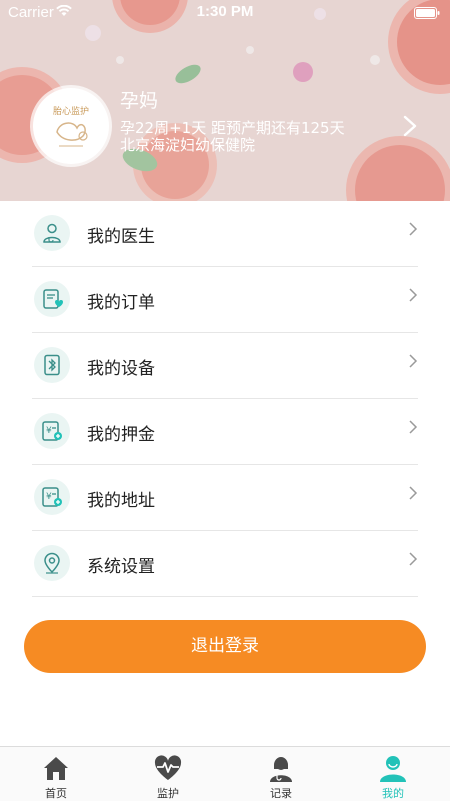 The image size is (450, 801). I want to click on logout-button: 退出登录, so click(225, 646).